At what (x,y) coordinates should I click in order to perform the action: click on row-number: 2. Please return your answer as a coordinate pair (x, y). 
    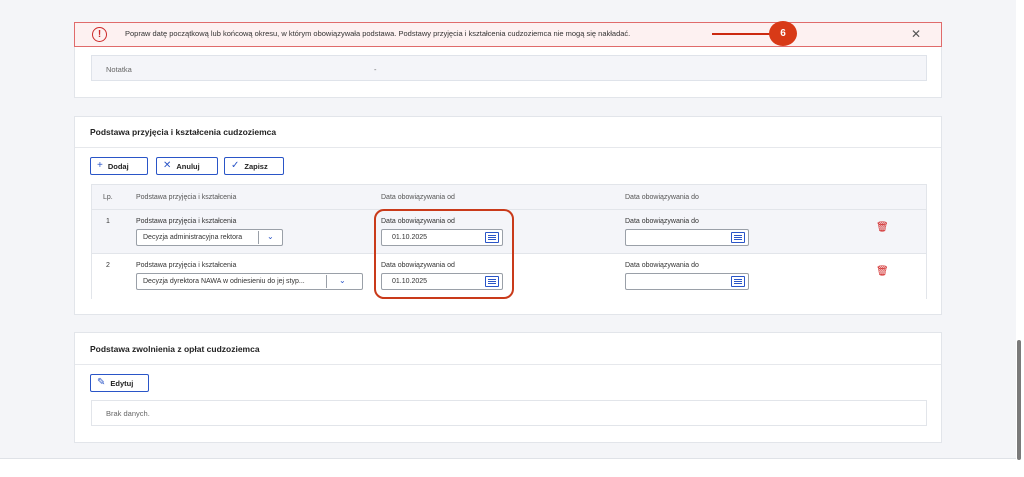
    Looking at the image, I should click on (108, 265).